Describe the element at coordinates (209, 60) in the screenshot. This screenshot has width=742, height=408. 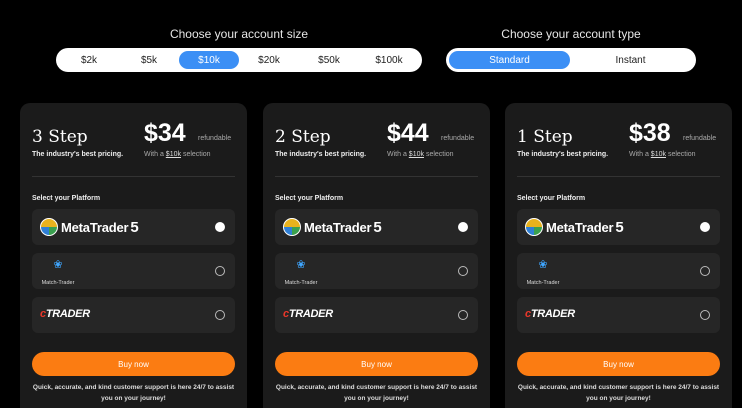
I see `size-option-10k: $10k` at that location.